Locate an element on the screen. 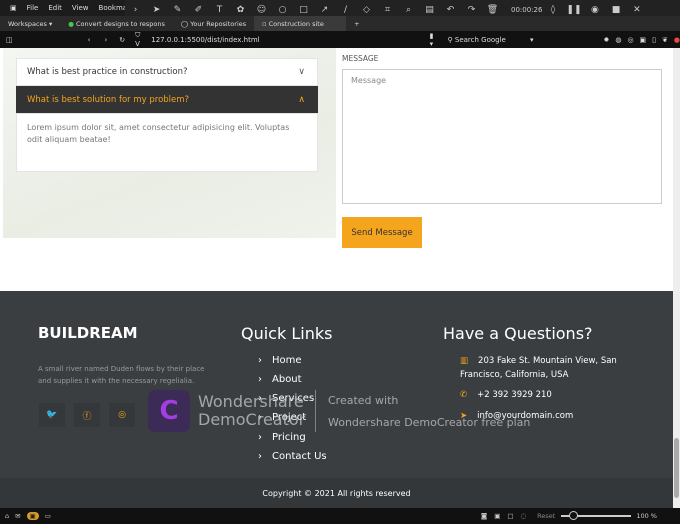 The image size is (680, 524). phone-text: +2 392 3929 210 is located at coordinates (514, 395).